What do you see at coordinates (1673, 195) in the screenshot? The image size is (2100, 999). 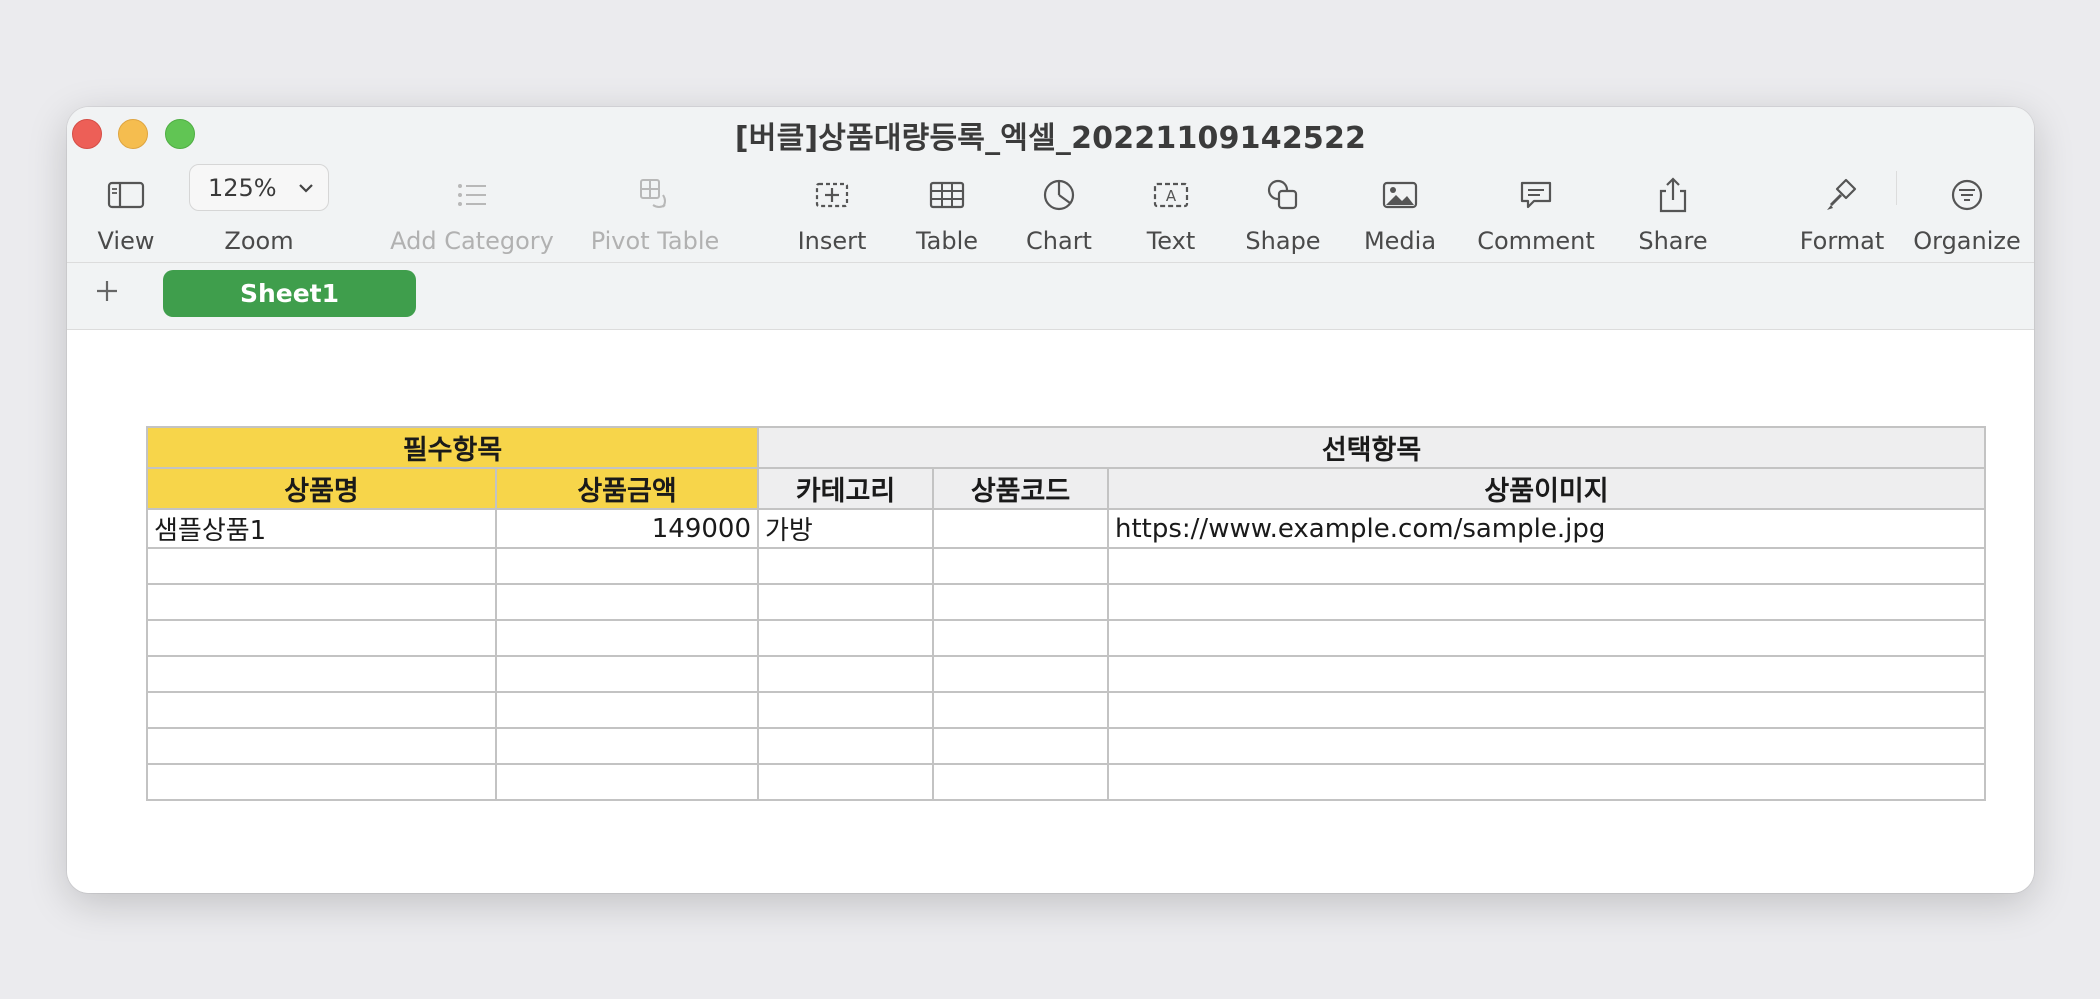 I see `share-icon` at bounding box center [1673, 195].